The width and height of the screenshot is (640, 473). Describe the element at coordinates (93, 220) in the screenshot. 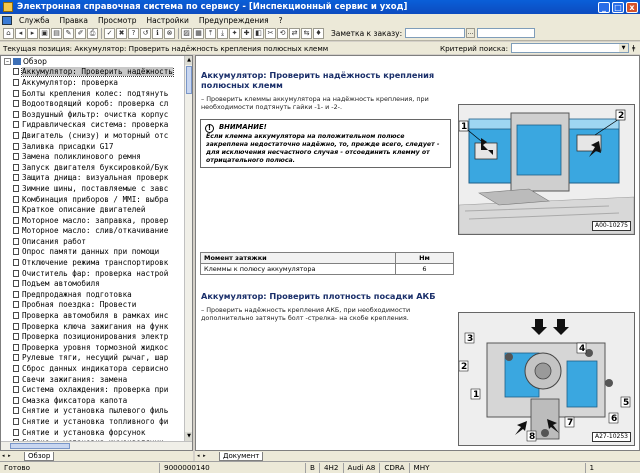

I see `tree-item: Моторное масло: заправка, провер` at that location.